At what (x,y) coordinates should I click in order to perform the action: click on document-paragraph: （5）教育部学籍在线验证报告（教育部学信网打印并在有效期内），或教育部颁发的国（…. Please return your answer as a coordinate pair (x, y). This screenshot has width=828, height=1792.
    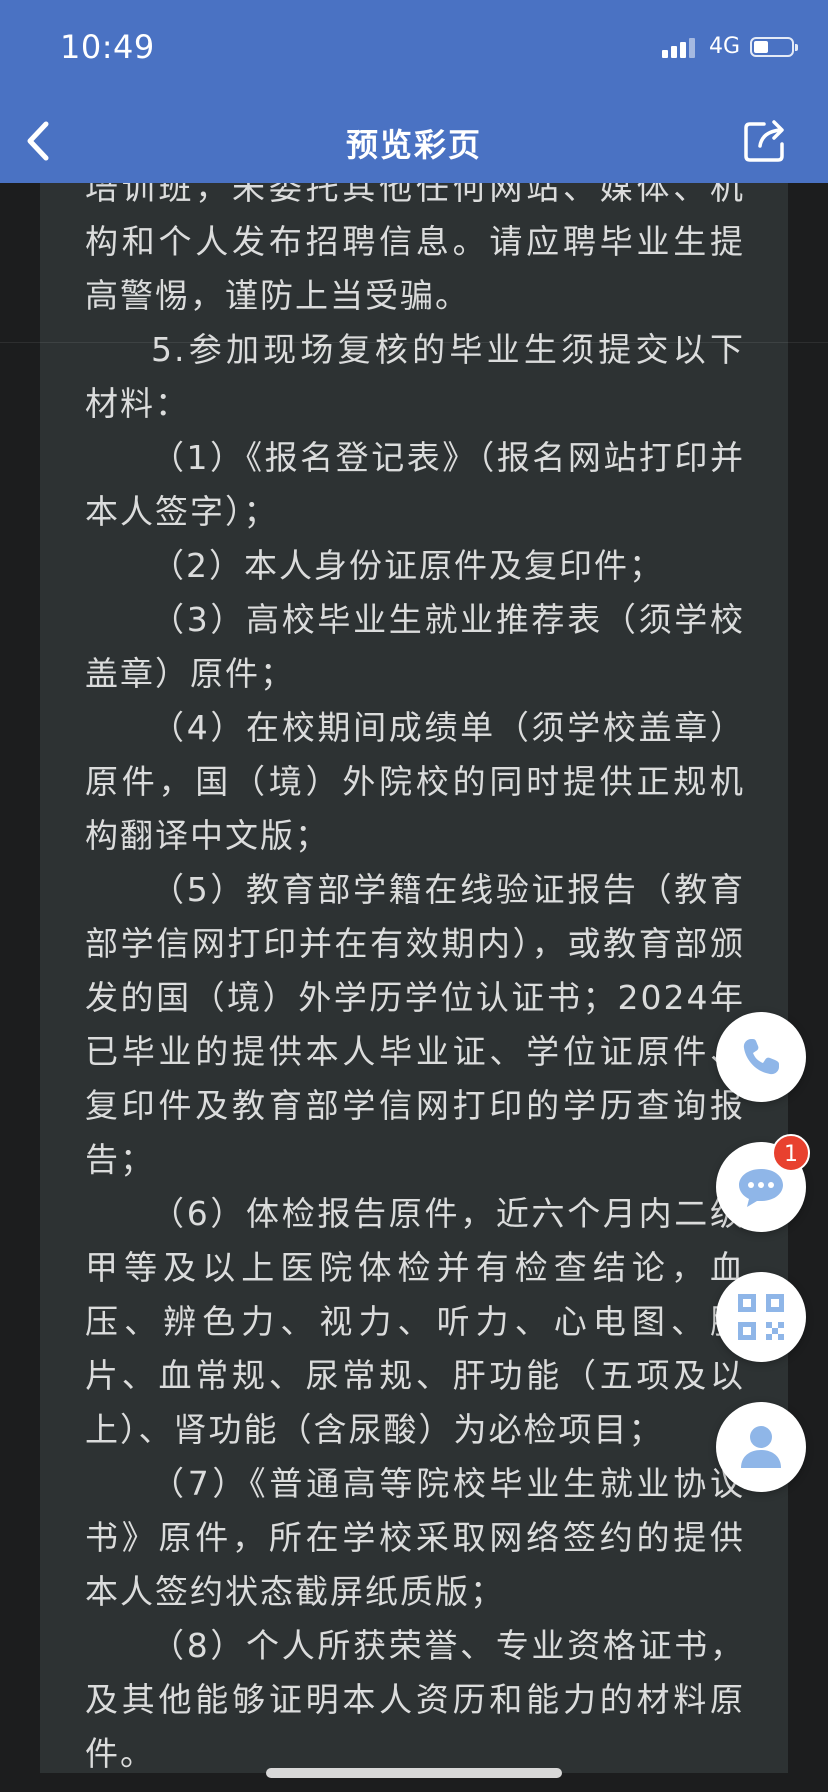
    Looking at the image, I should click on (415, 1024).